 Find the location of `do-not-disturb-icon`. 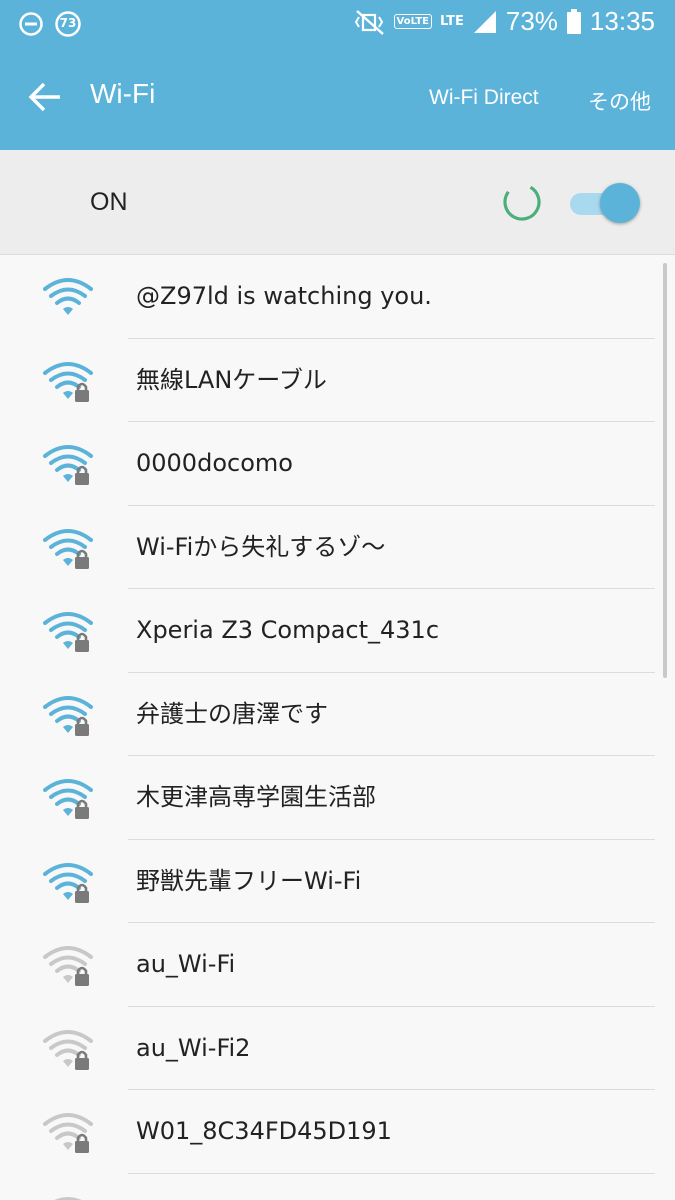

do-not-disturb-icon is located at coordinates (31, 24).